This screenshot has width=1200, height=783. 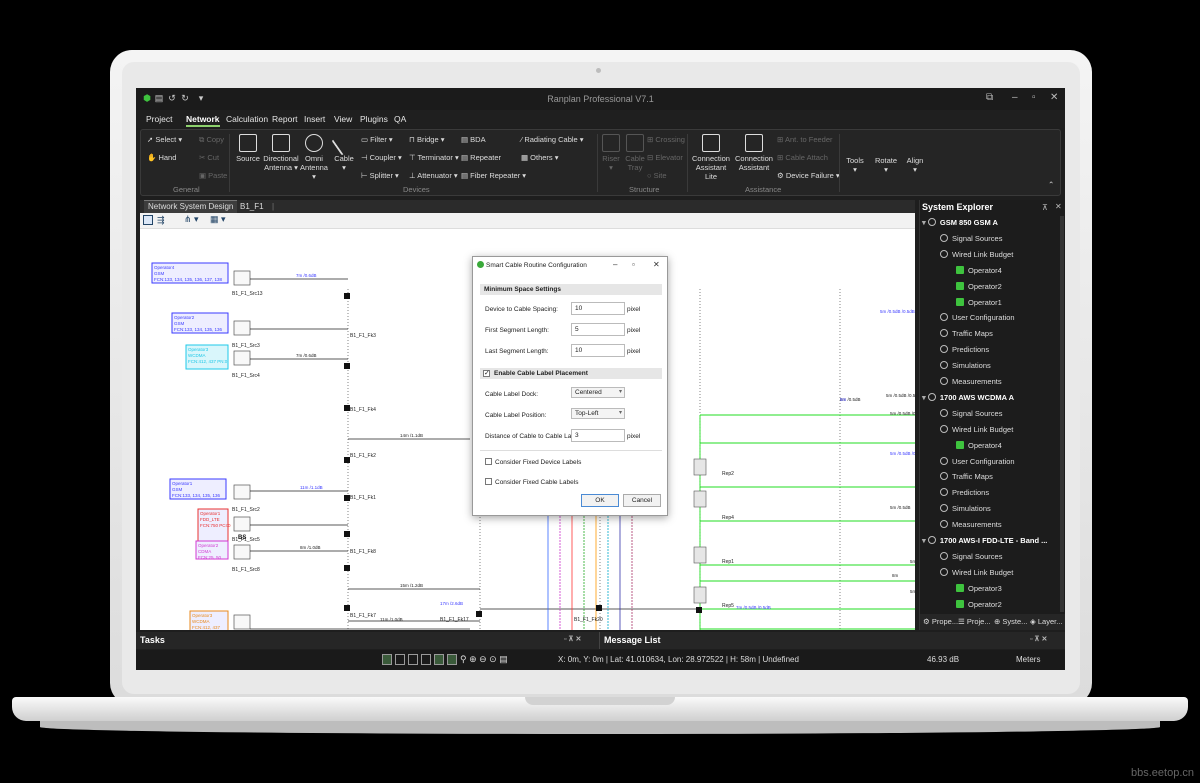 I want to click on grid-layout-icon: ▦ ▾, so click(x=218, y=219).